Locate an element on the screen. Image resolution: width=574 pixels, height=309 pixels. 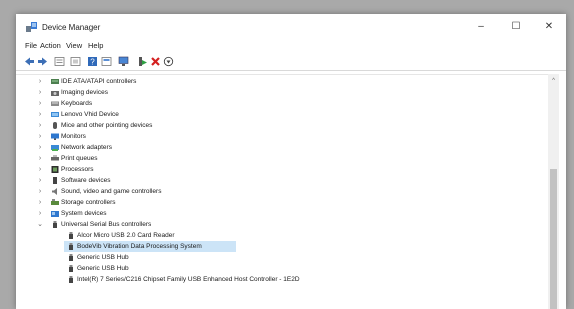
title-bar: Device Manager – ☐ ✕ is located at coordinates (291, 26).